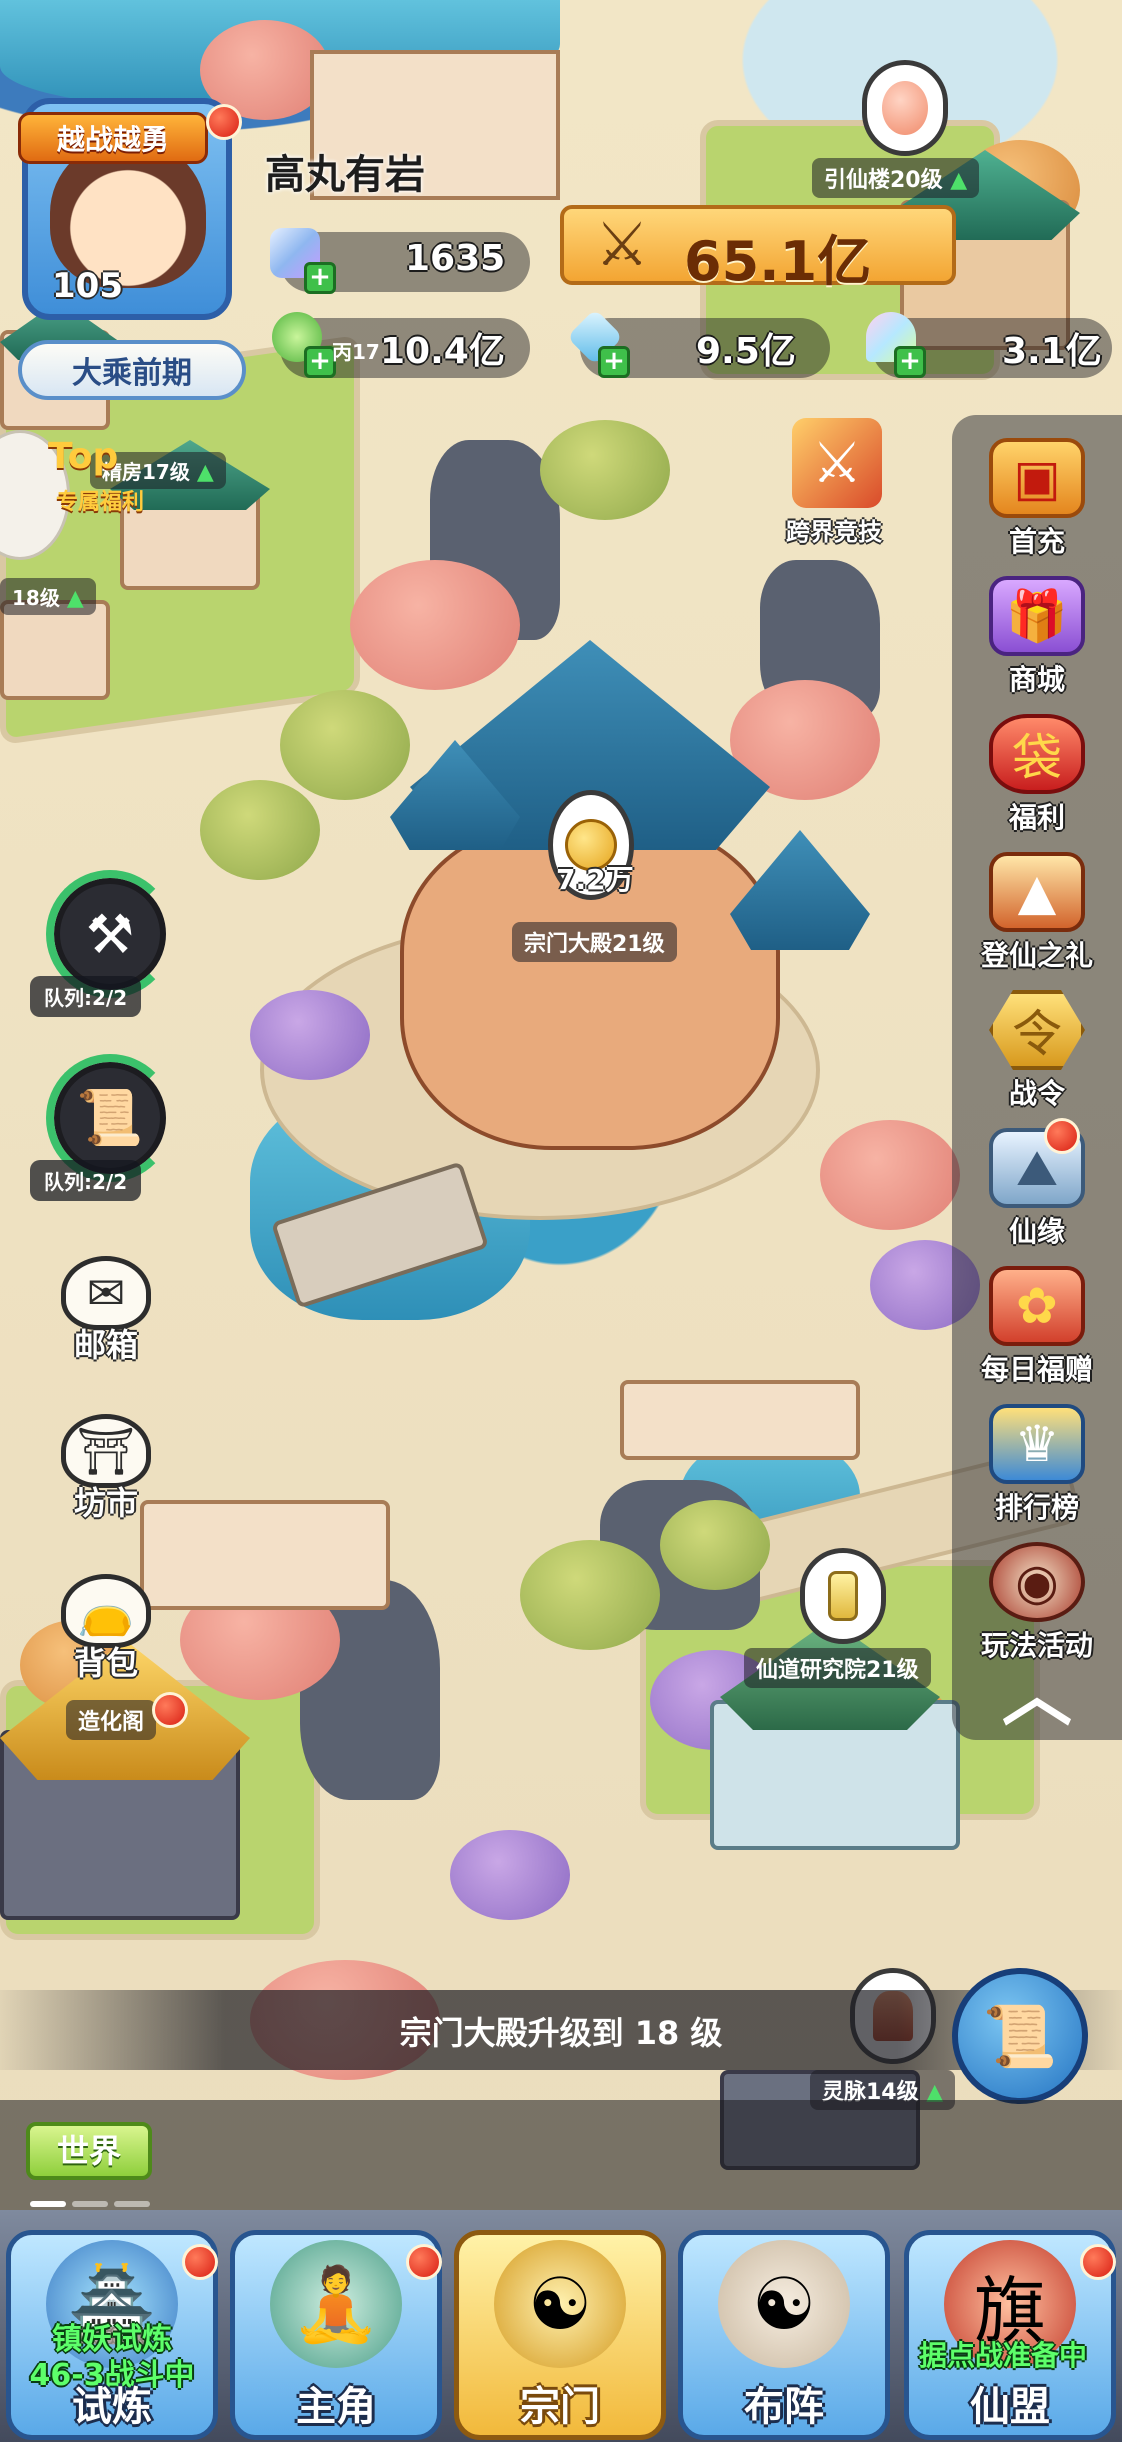  Describe the element at coordinates (1052, 351) in the screenshot. I see `rainbow-value: 3.1亿` at that location.